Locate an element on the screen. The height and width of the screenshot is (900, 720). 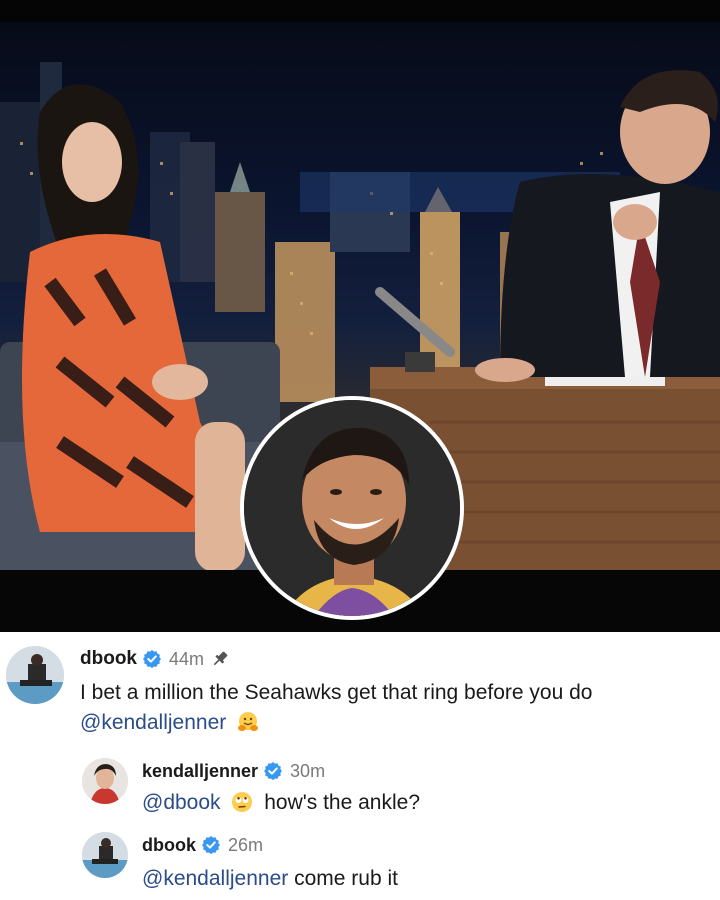
comment-text: @kendalljenner come rub it is located at coordinates (270, 879).